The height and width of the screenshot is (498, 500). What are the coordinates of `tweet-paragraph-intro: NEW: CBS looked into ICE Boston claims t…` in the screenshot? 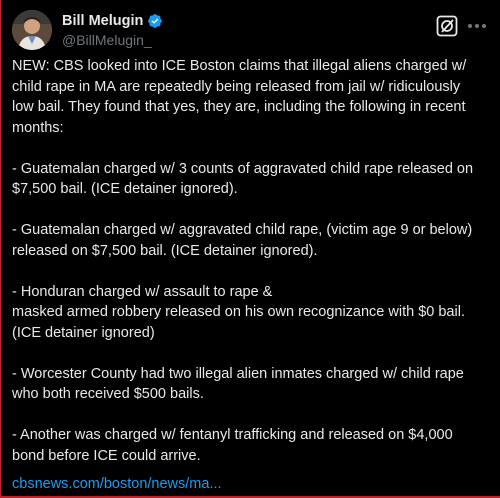 It's located at (239, 97).